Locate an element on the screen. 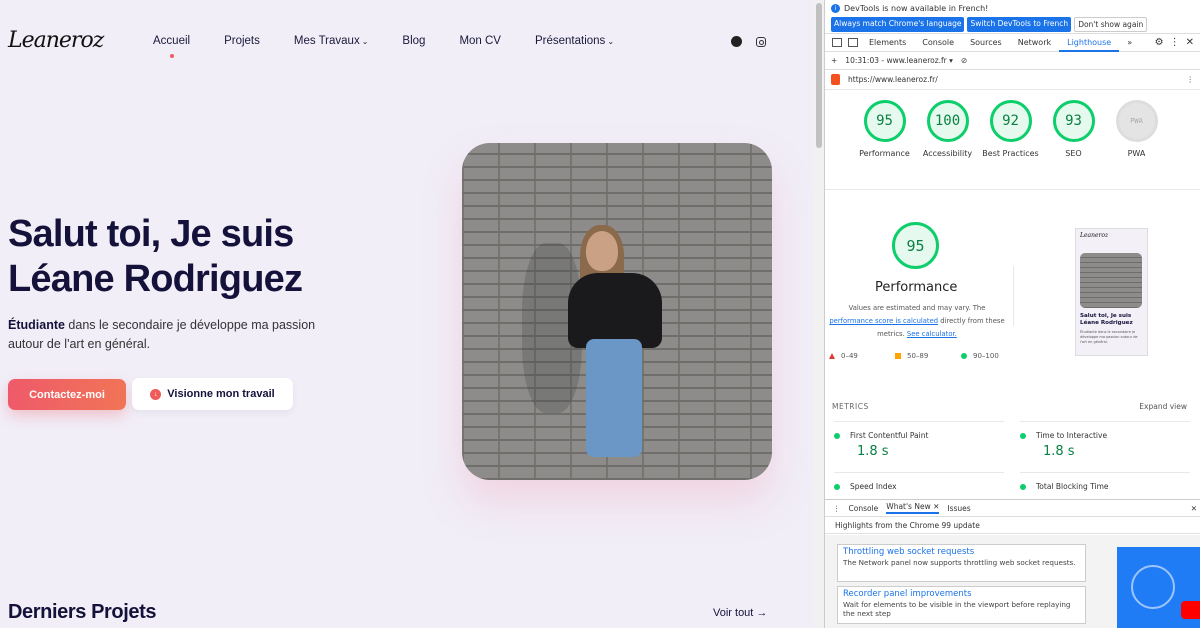  tab-console: Console is located at coordinates (938, 43).